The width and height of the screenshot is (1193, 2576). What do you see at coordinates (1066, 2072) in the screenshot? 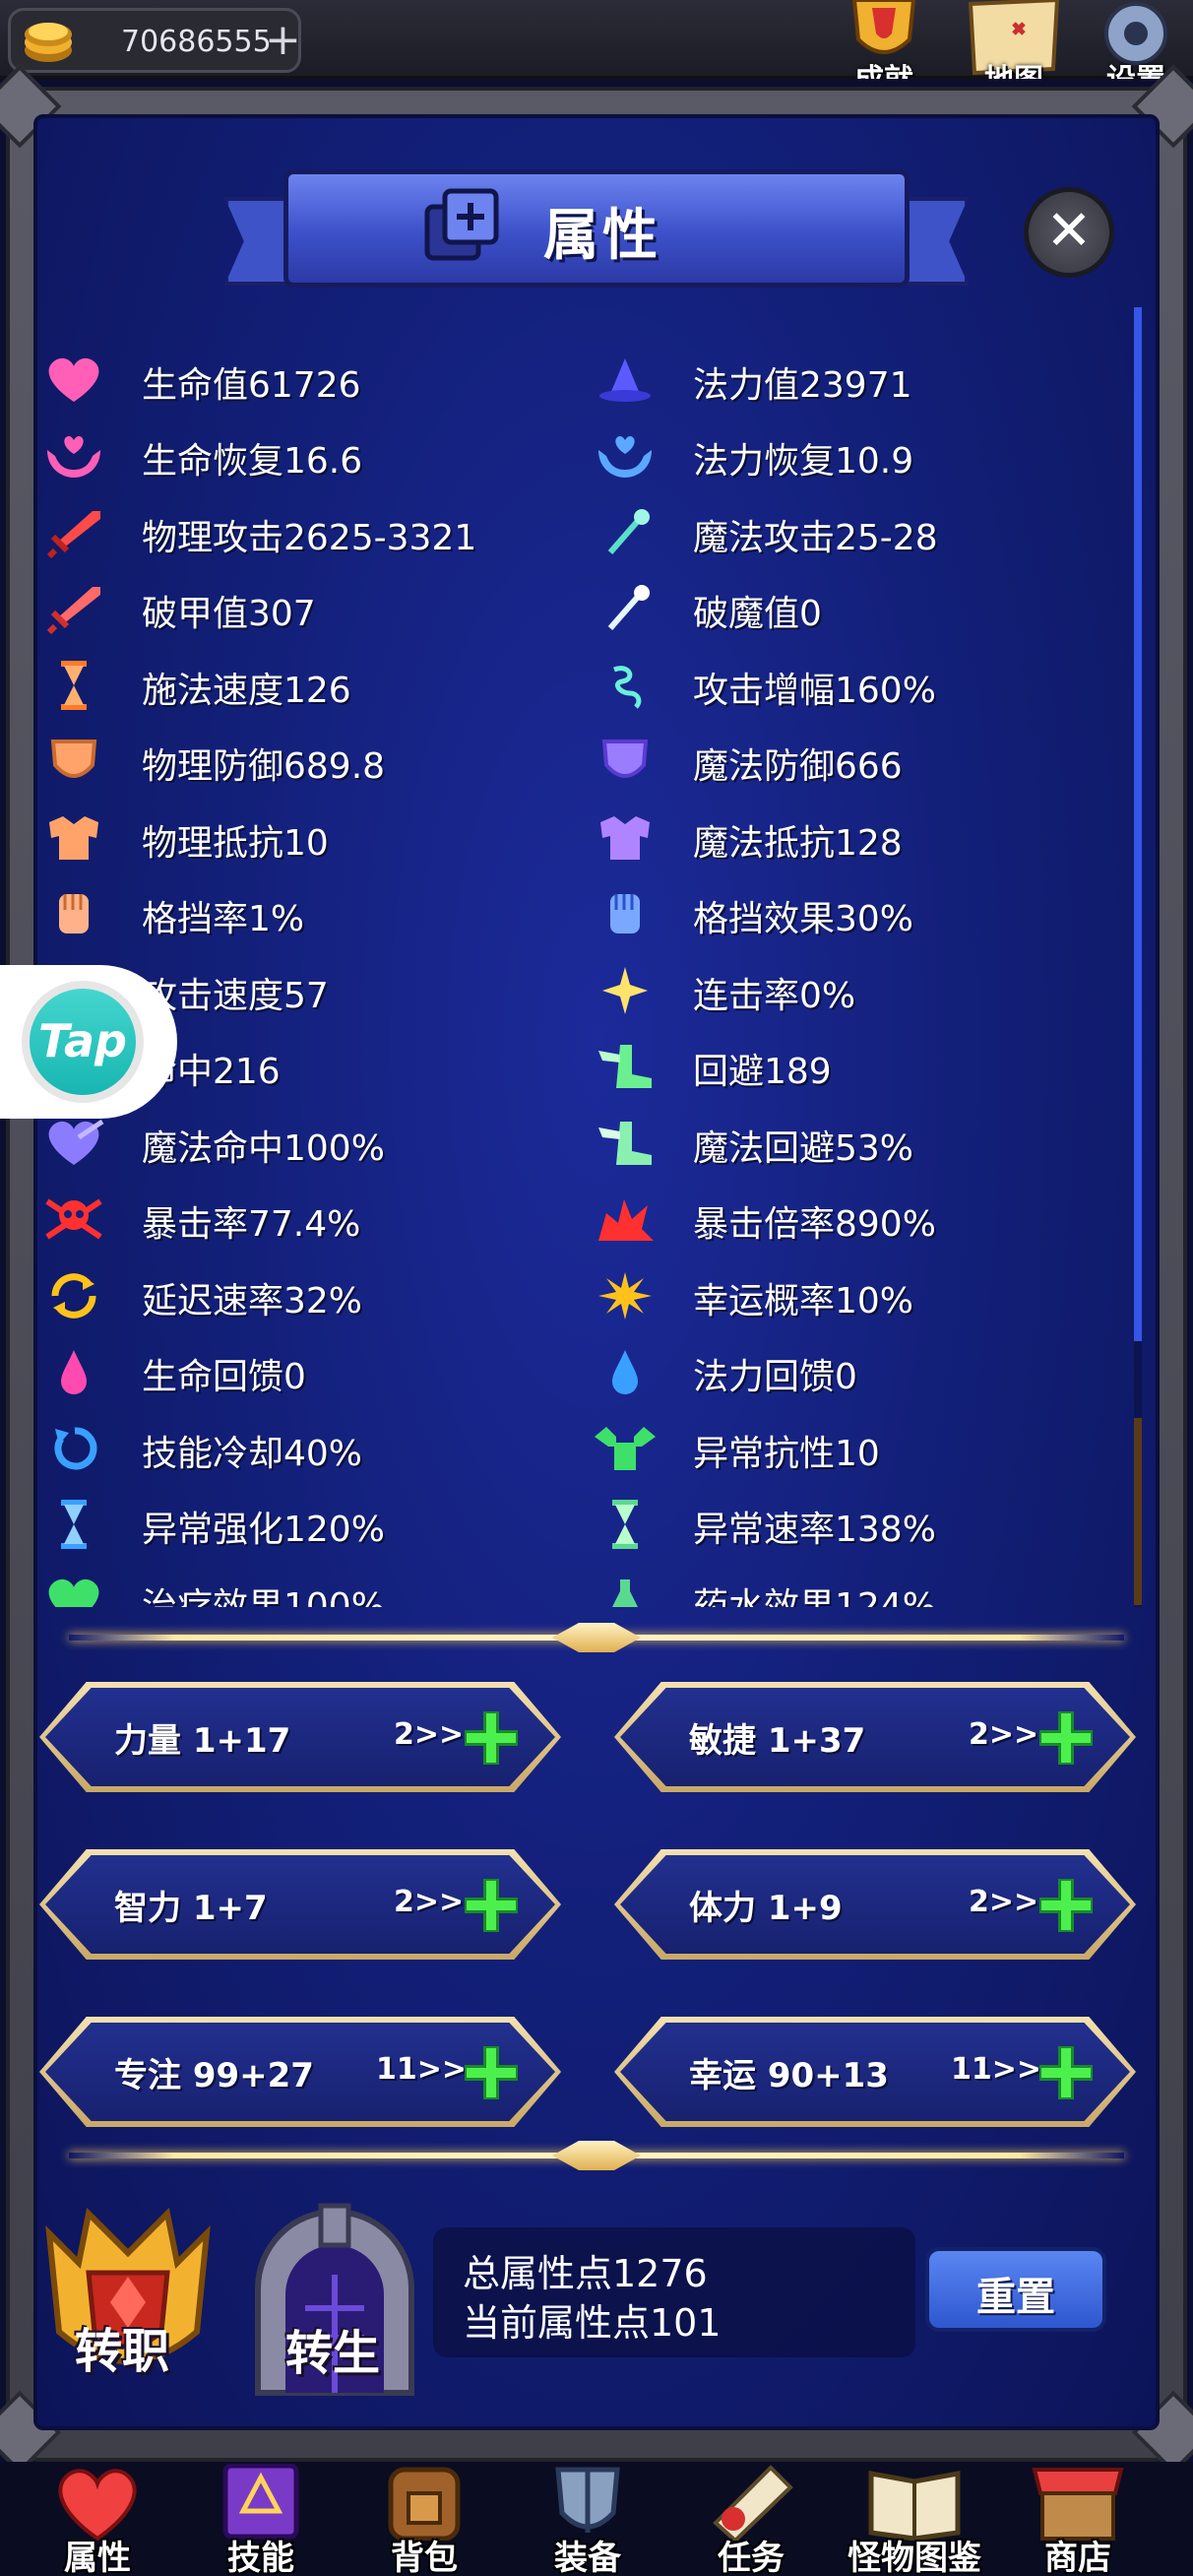
I see `luck-plus-icon` at bounding box center [1066, 2072].